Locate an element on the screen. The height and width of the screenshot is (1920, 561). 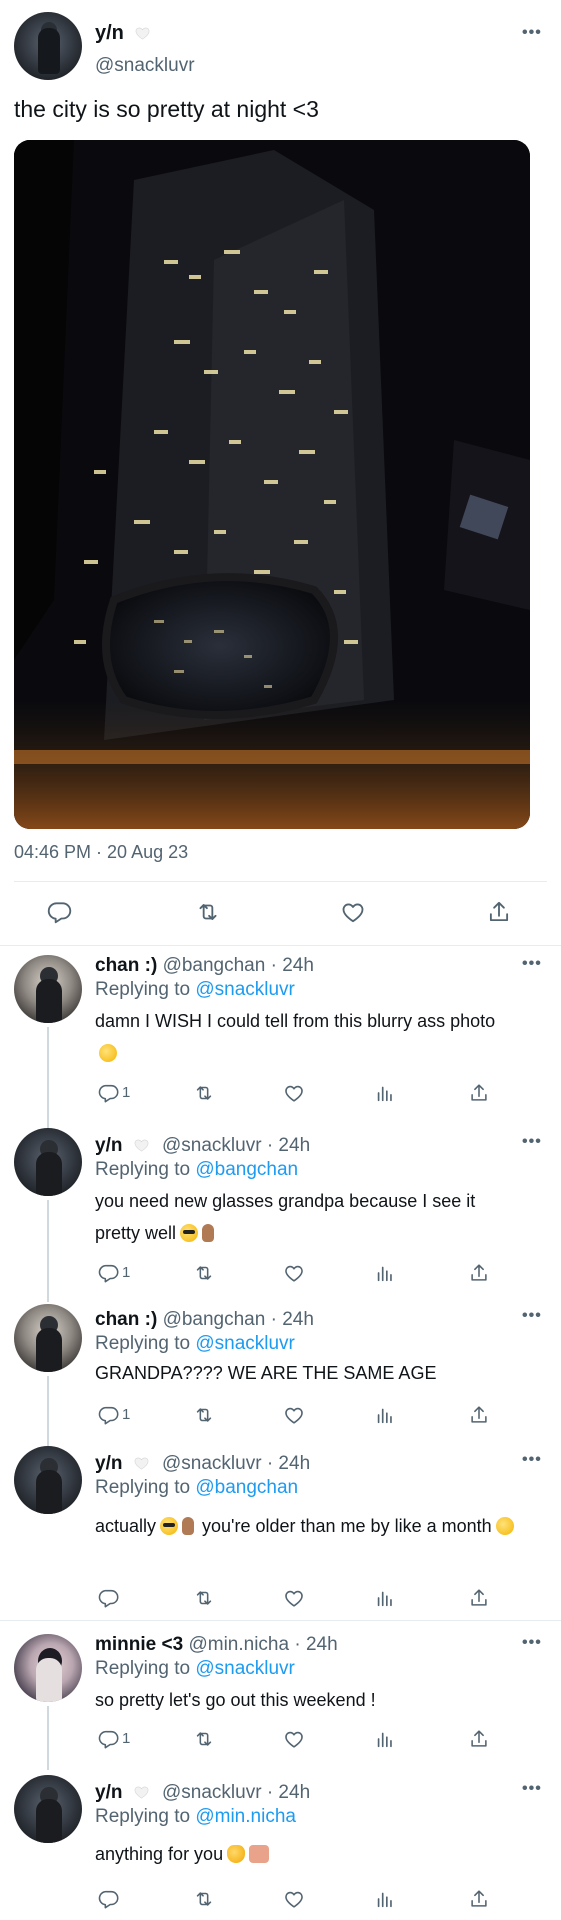
reply-header: y/n @snackluvr · 24h is located at coordinates (202, 1464).